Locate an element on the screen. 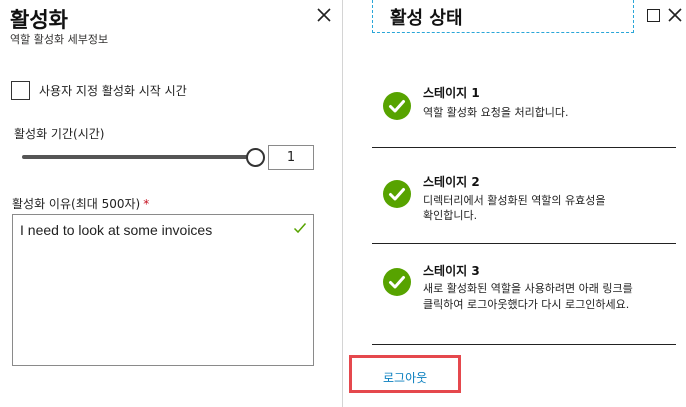  custom-start-checkbox is located at coordinates (20, 90).